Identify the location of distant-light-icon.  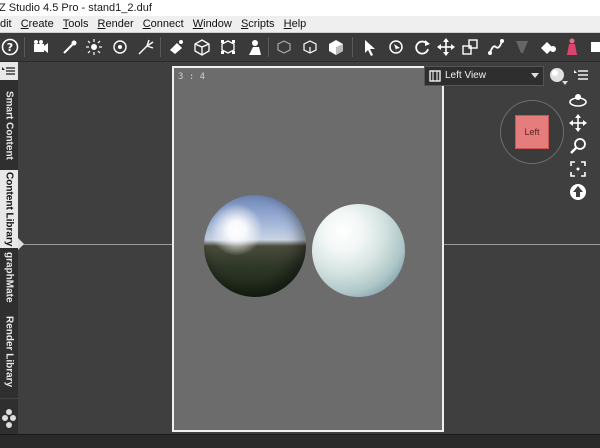
(120, 47).